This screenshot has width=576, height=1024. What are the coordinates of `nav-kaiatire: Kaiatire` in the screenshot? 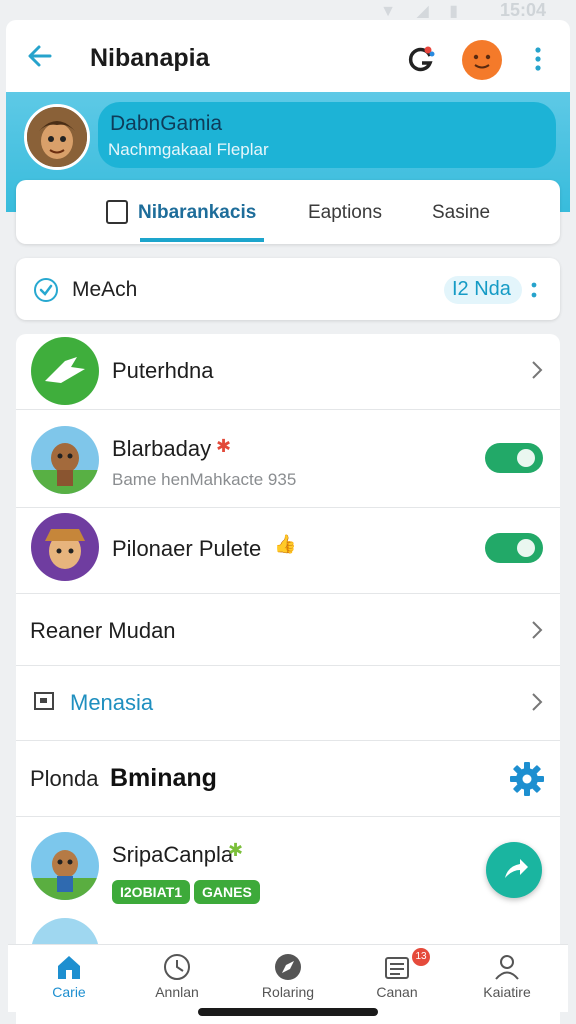 It's located at (507, 976).